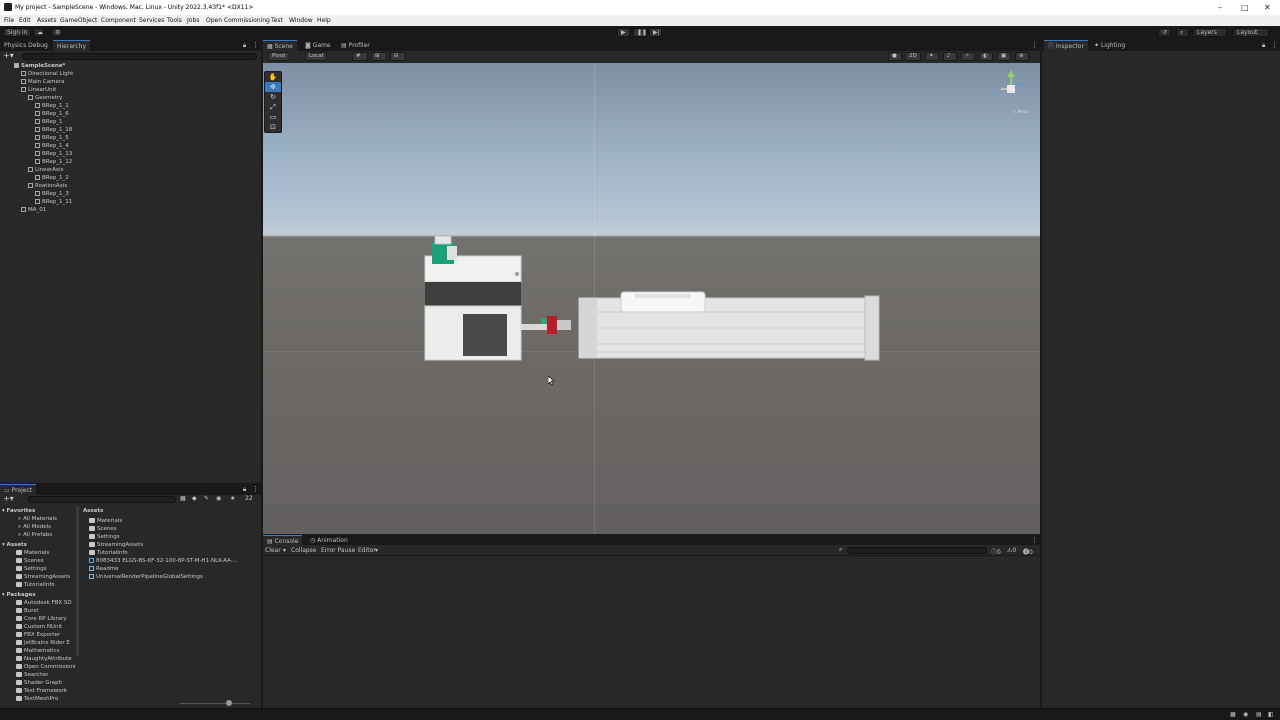  I want to click on create-asset-icon: +▾, so click(8, 498).